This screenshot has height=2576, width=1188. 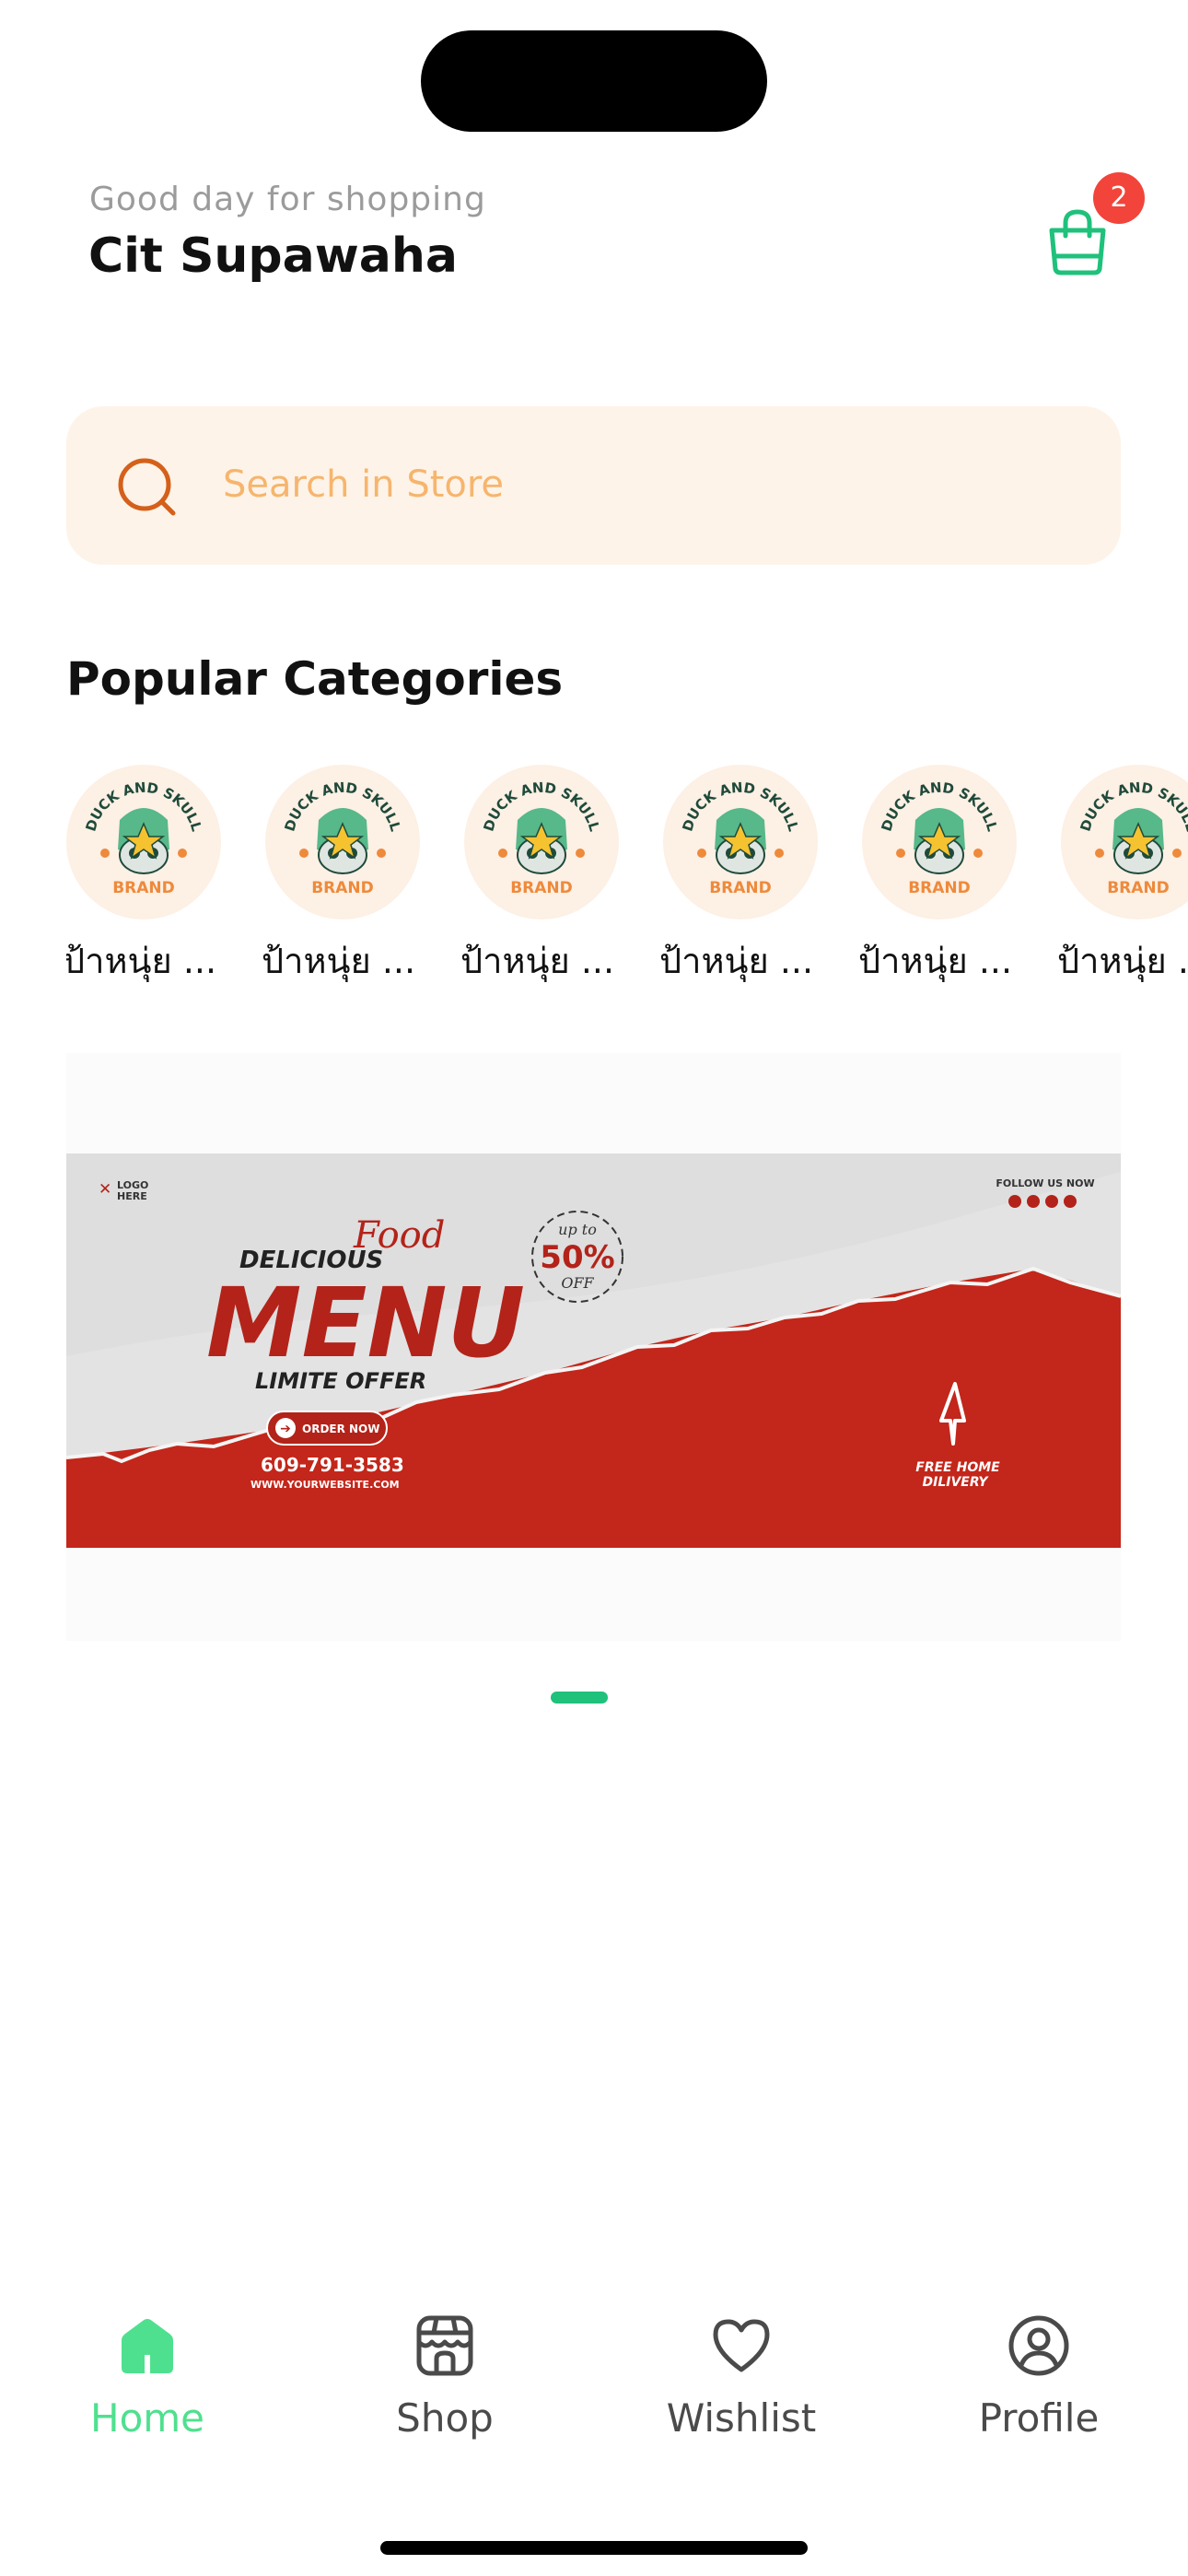 I want to click on home-indicator, so click(x=594, y=2548).